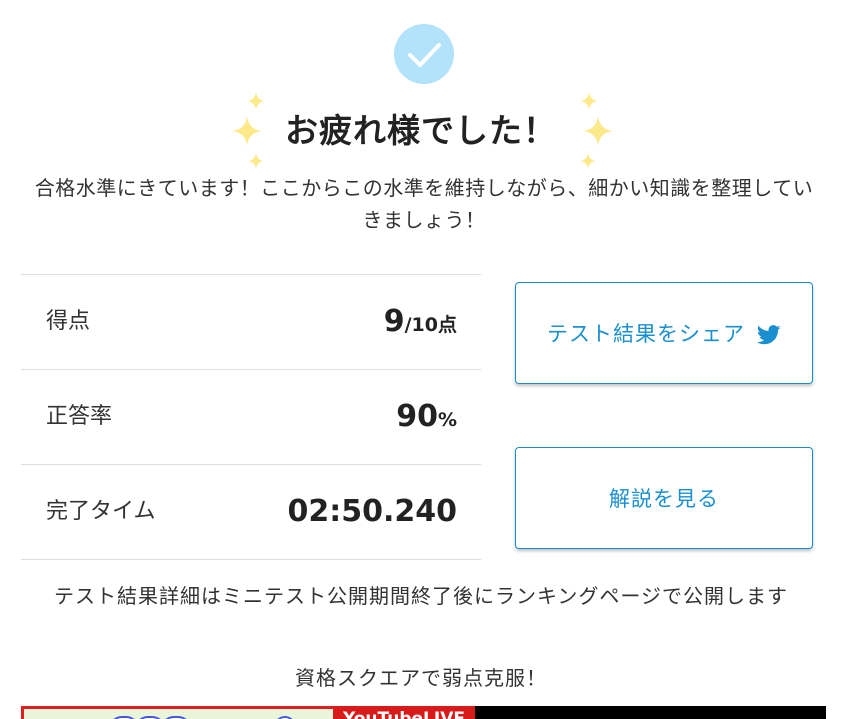  What do you see at coordinates (769, 335) in the screenshot?
I see `twitter-icon` at bounding box center [769, 335].